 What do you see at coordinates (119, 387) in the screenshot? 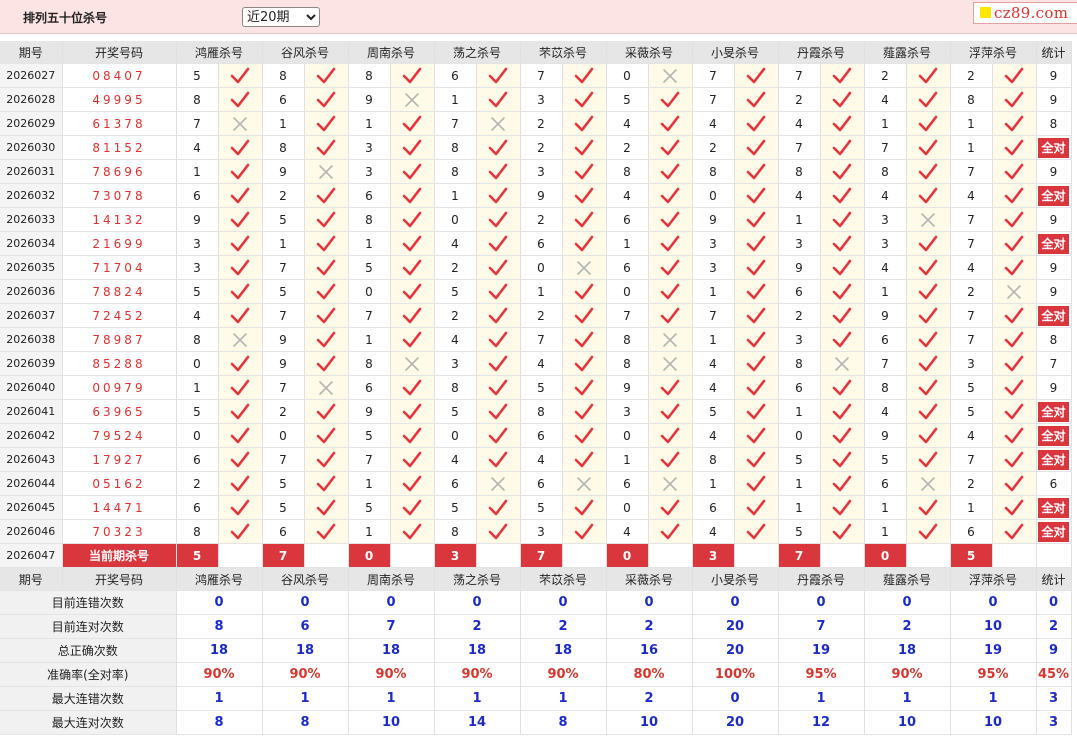
I see `draw-number-cell: 00979` at bounding box center [119, 387].